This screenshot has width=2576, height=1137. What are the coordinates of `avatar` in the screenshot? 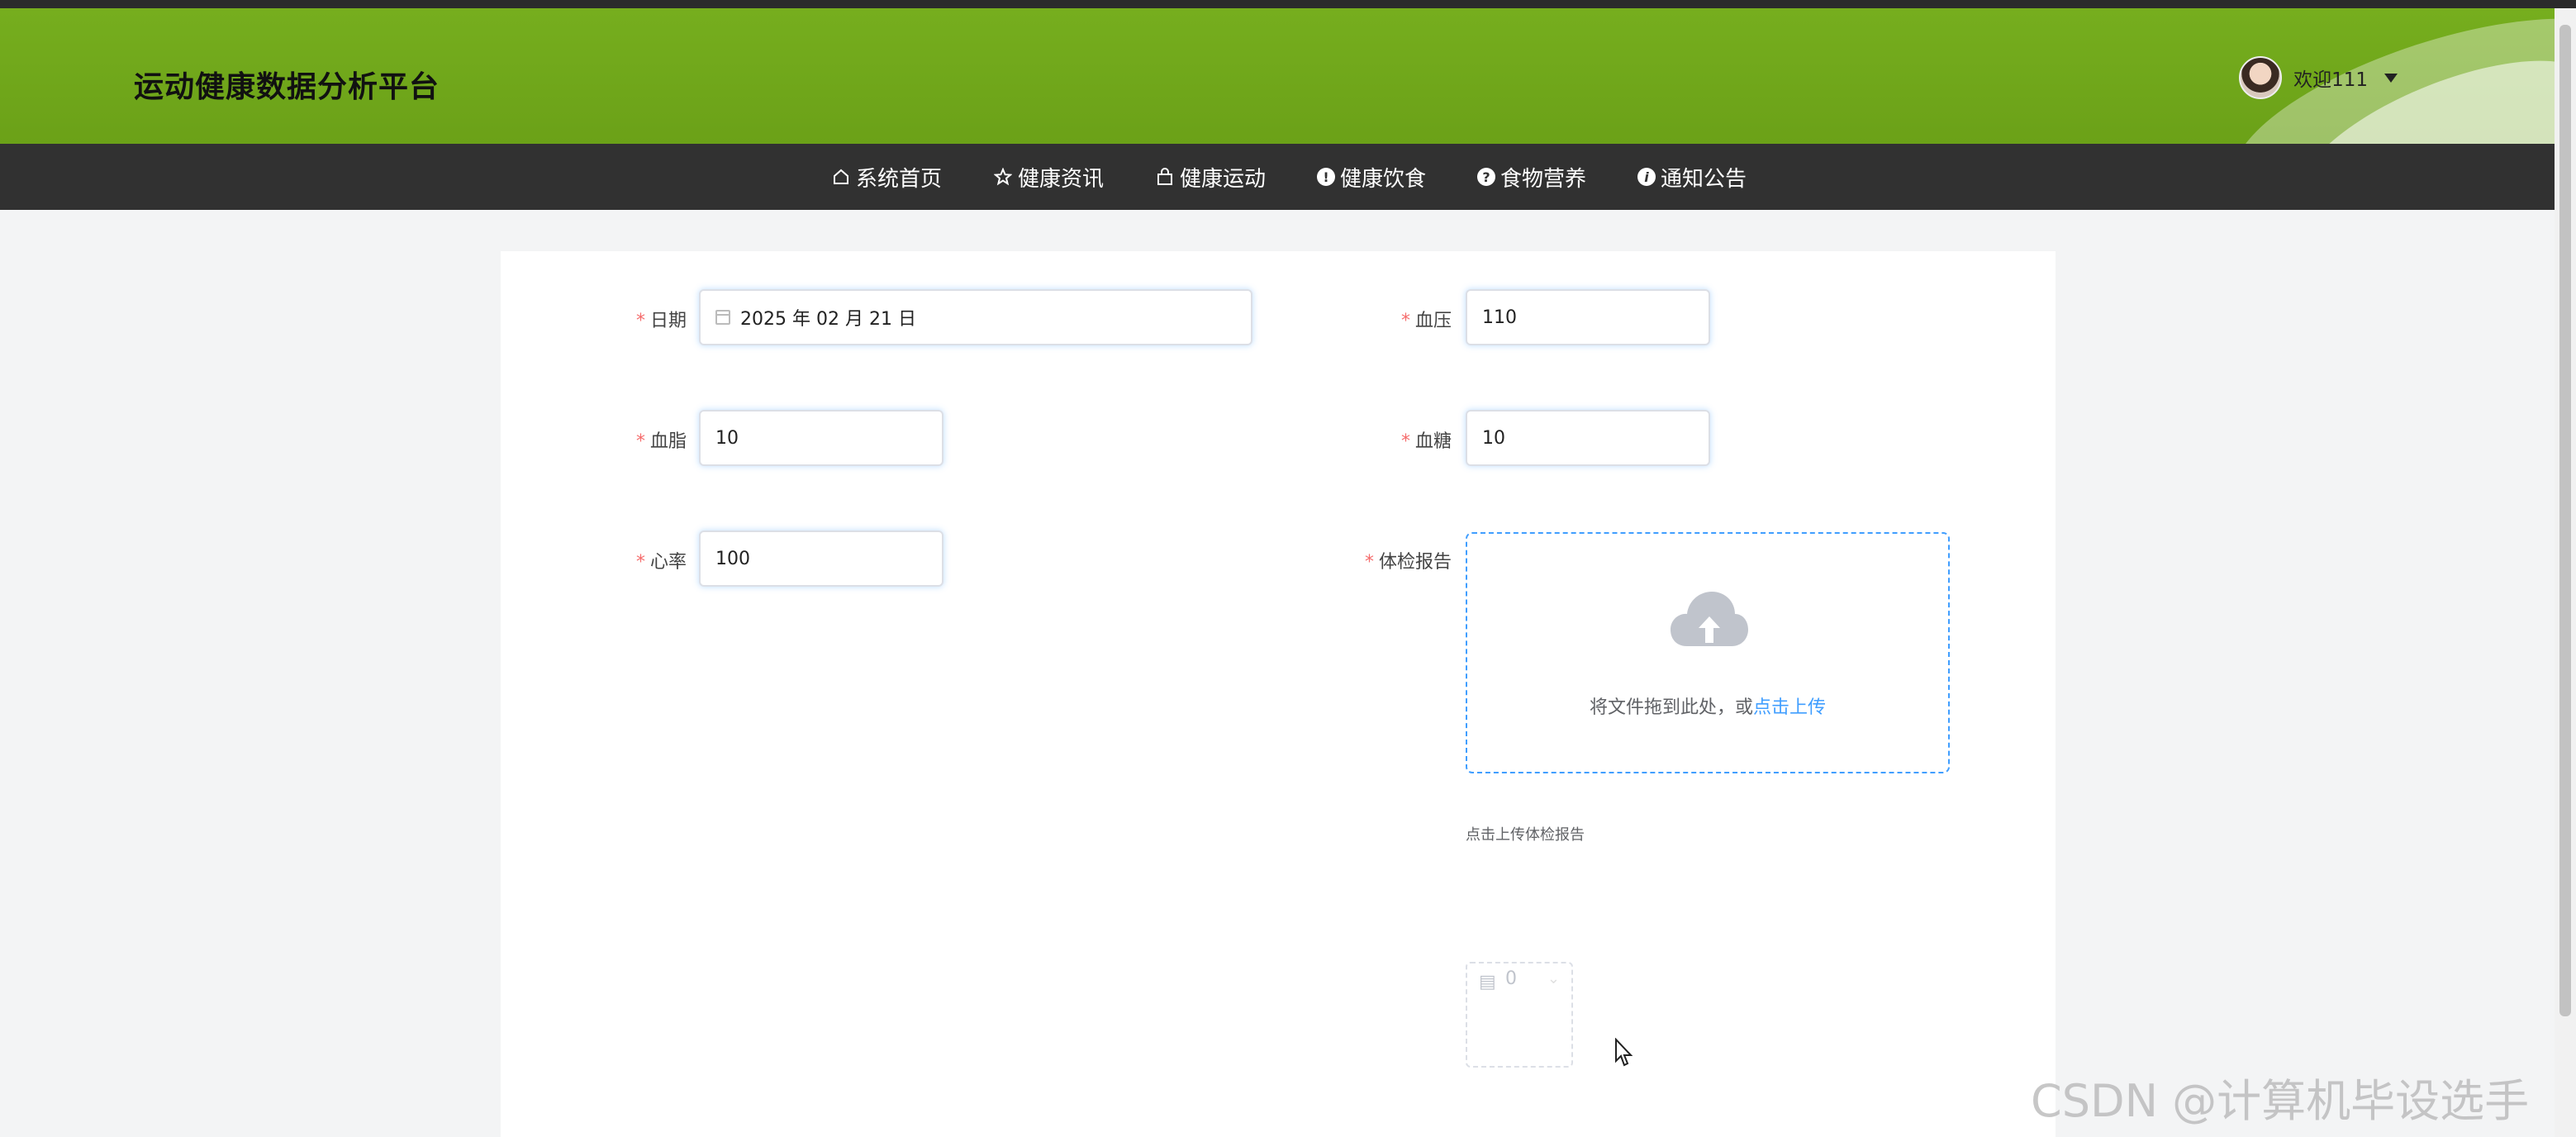 It's located at (2261, 77).